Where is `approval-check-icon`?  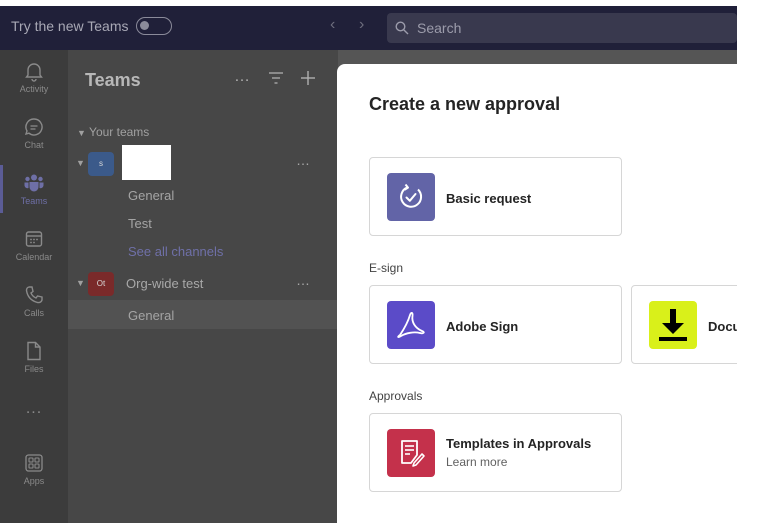
approval-check-icon is located at coordinates (411, 197).